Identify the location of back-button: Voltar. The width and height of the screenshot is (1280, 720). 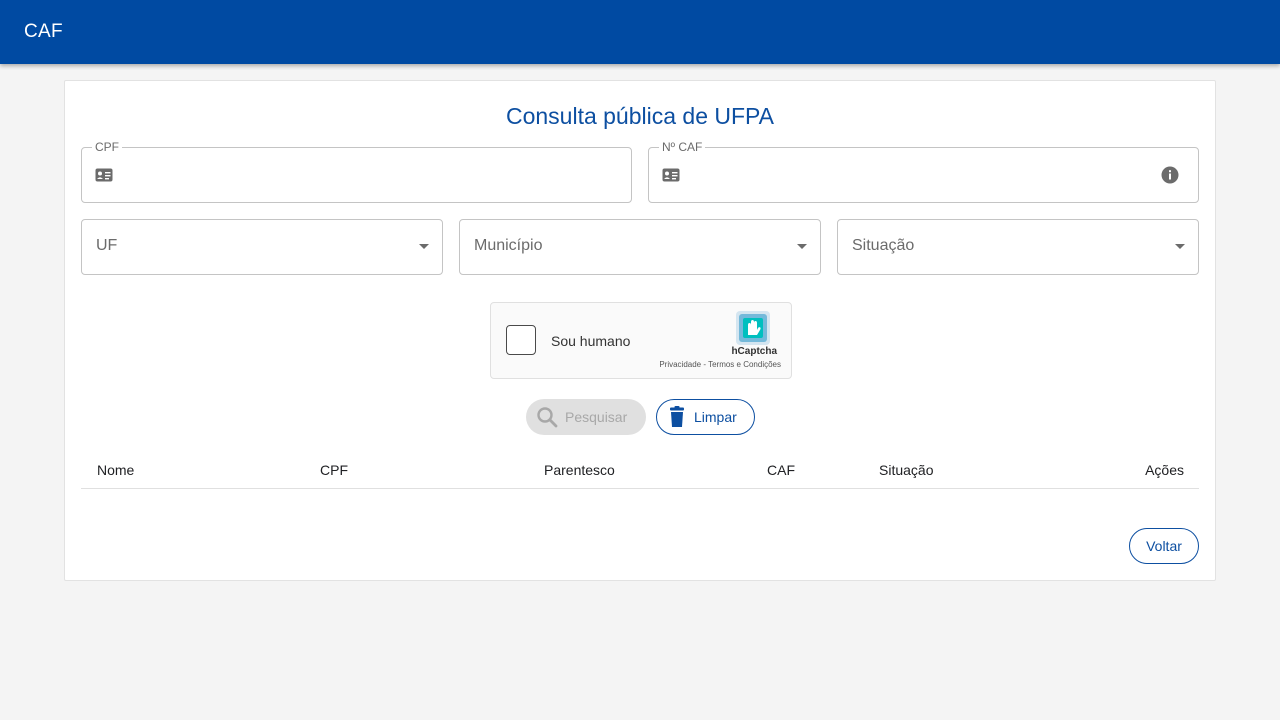
(1164, 546).